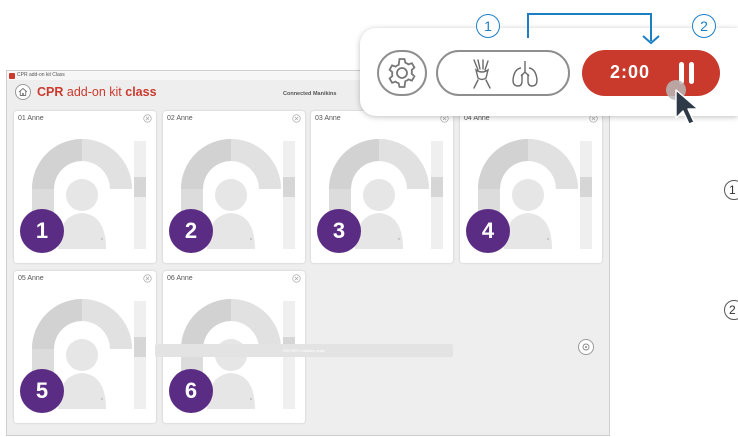 The width and height of the screenshot is (738, 437). I want to click on manikin-number-badge: 4, so click(488, 231).